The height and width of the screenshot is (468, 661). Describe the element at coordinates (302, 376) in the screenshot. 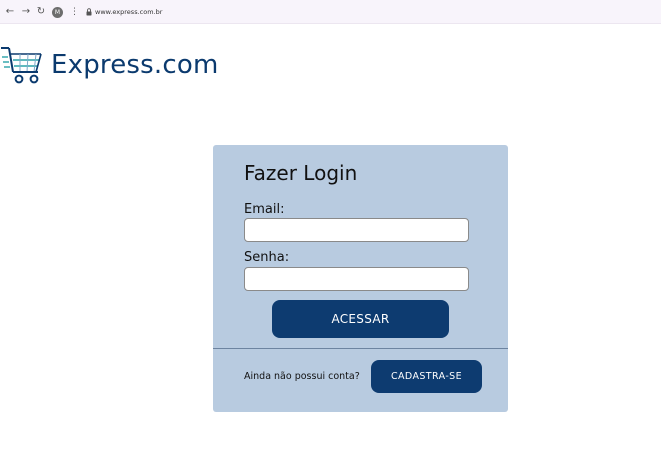

I see `signup-prompt: Ainda não possui conta?` at that location.